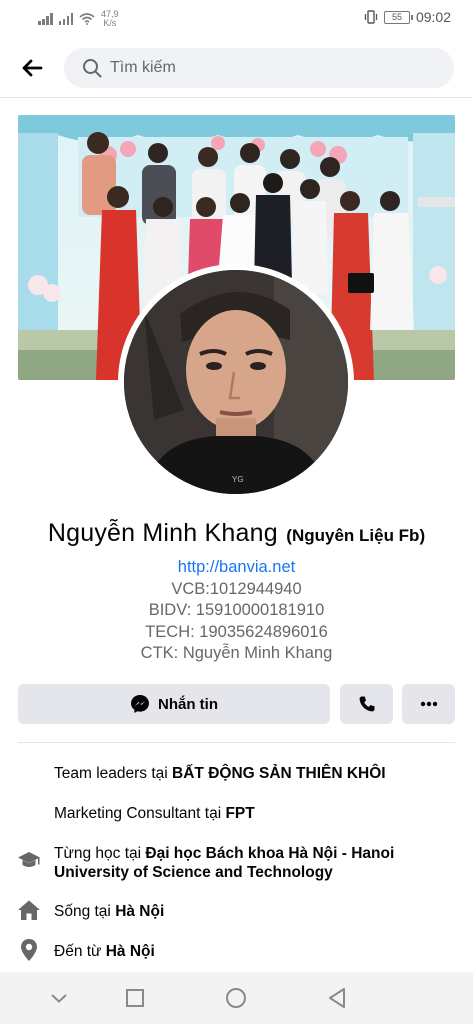 The width and height of the screenshot is (473, 1024). I want to click on net-speed-unit: K/s, so click(110, 23).